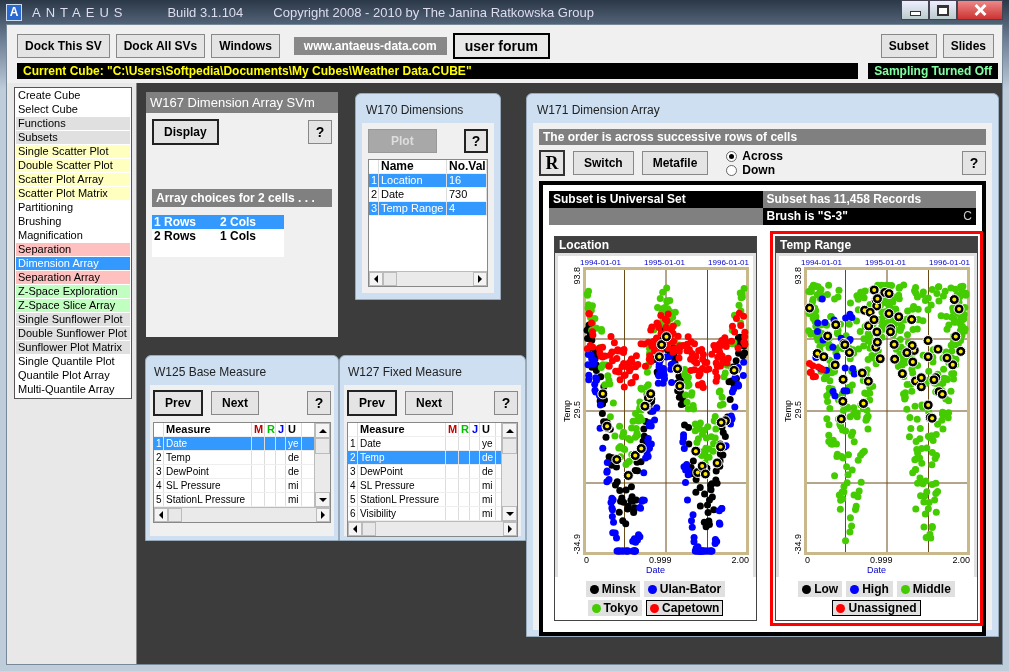  Describe the element at coordinates (402, 499) in the screenshot. I see `table-cell: StationL Pressure` at that location.